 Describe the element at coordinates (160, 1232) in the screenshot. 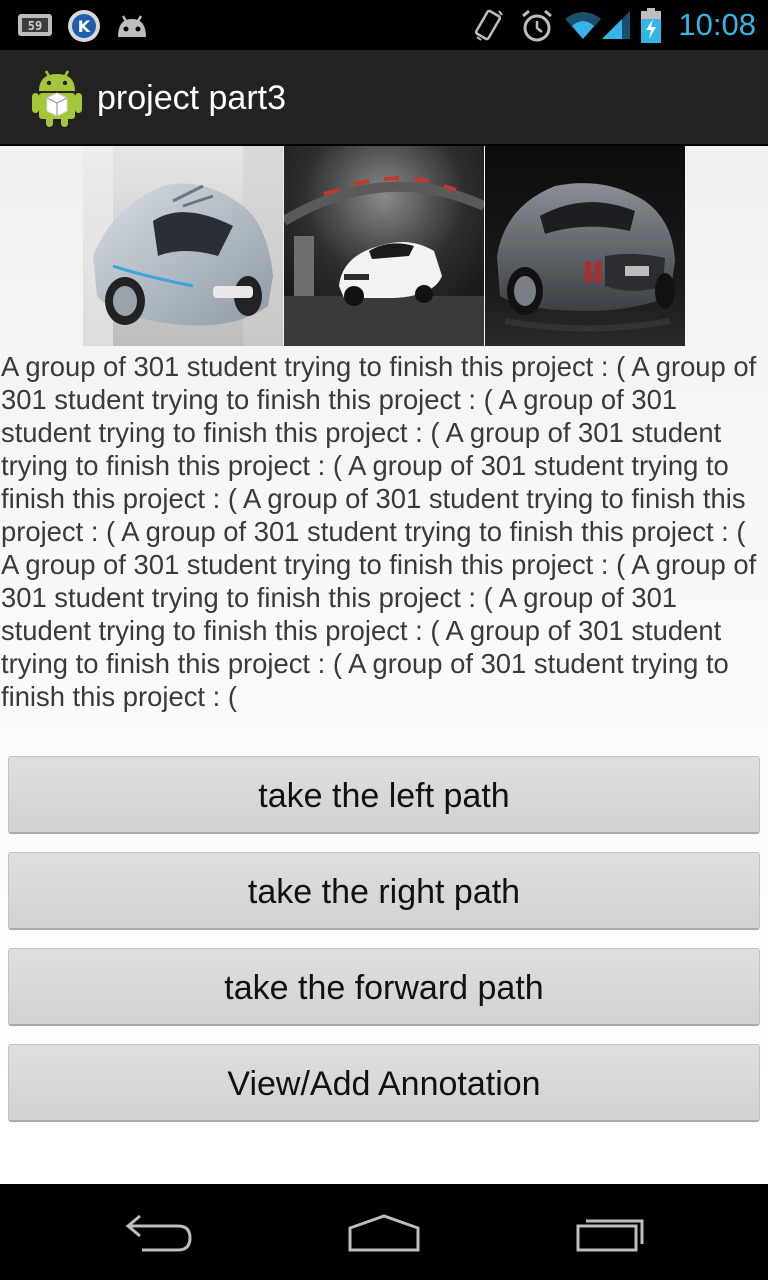

I see `back-button` at that location.